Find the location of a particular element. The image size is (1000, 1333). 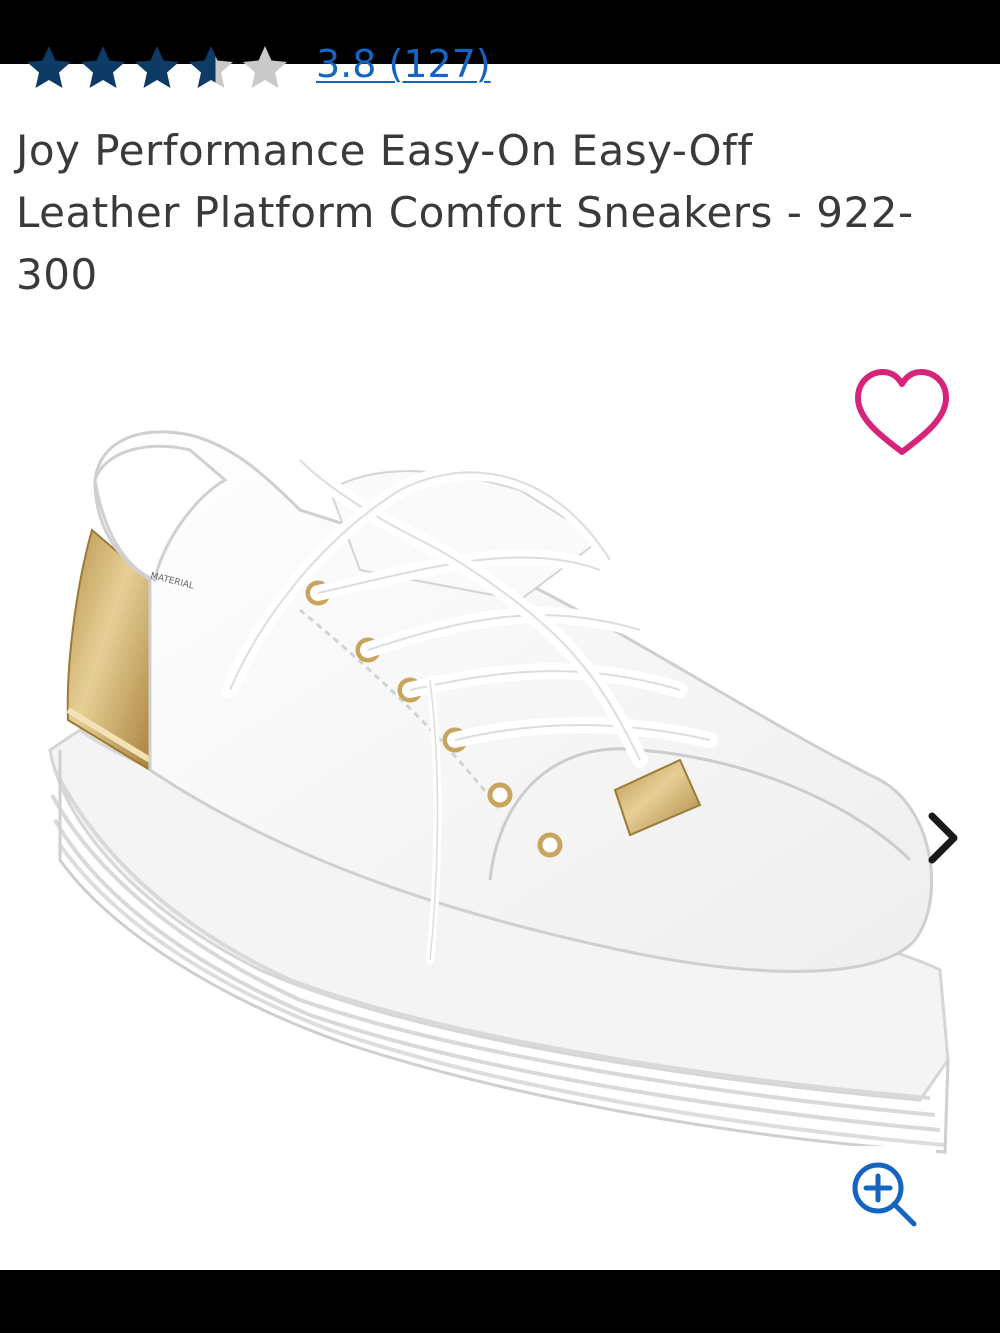

star-1-icon is located at coordinates (49, 67).